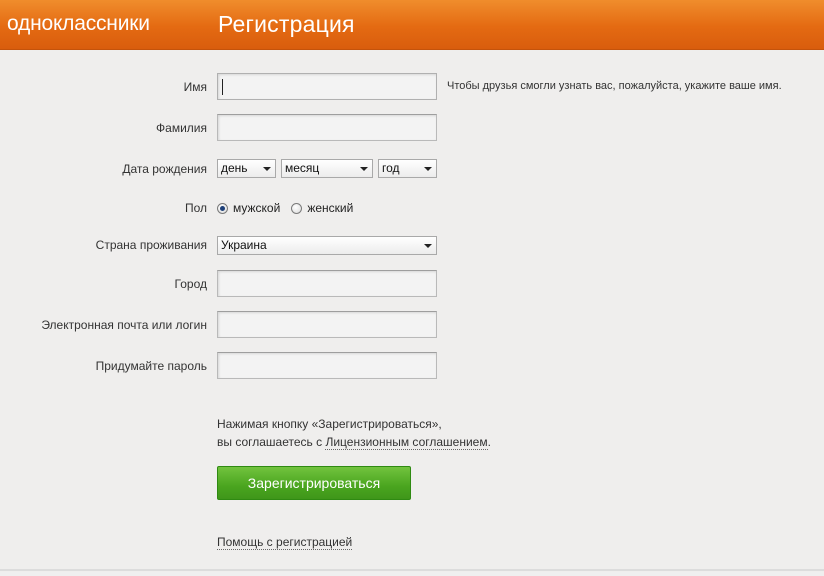  What do you see at coordinates (271, 442) in the screenshot?
I see `agreement-prefix: вы соглашаетесь с` at bounding box center [271, 442].